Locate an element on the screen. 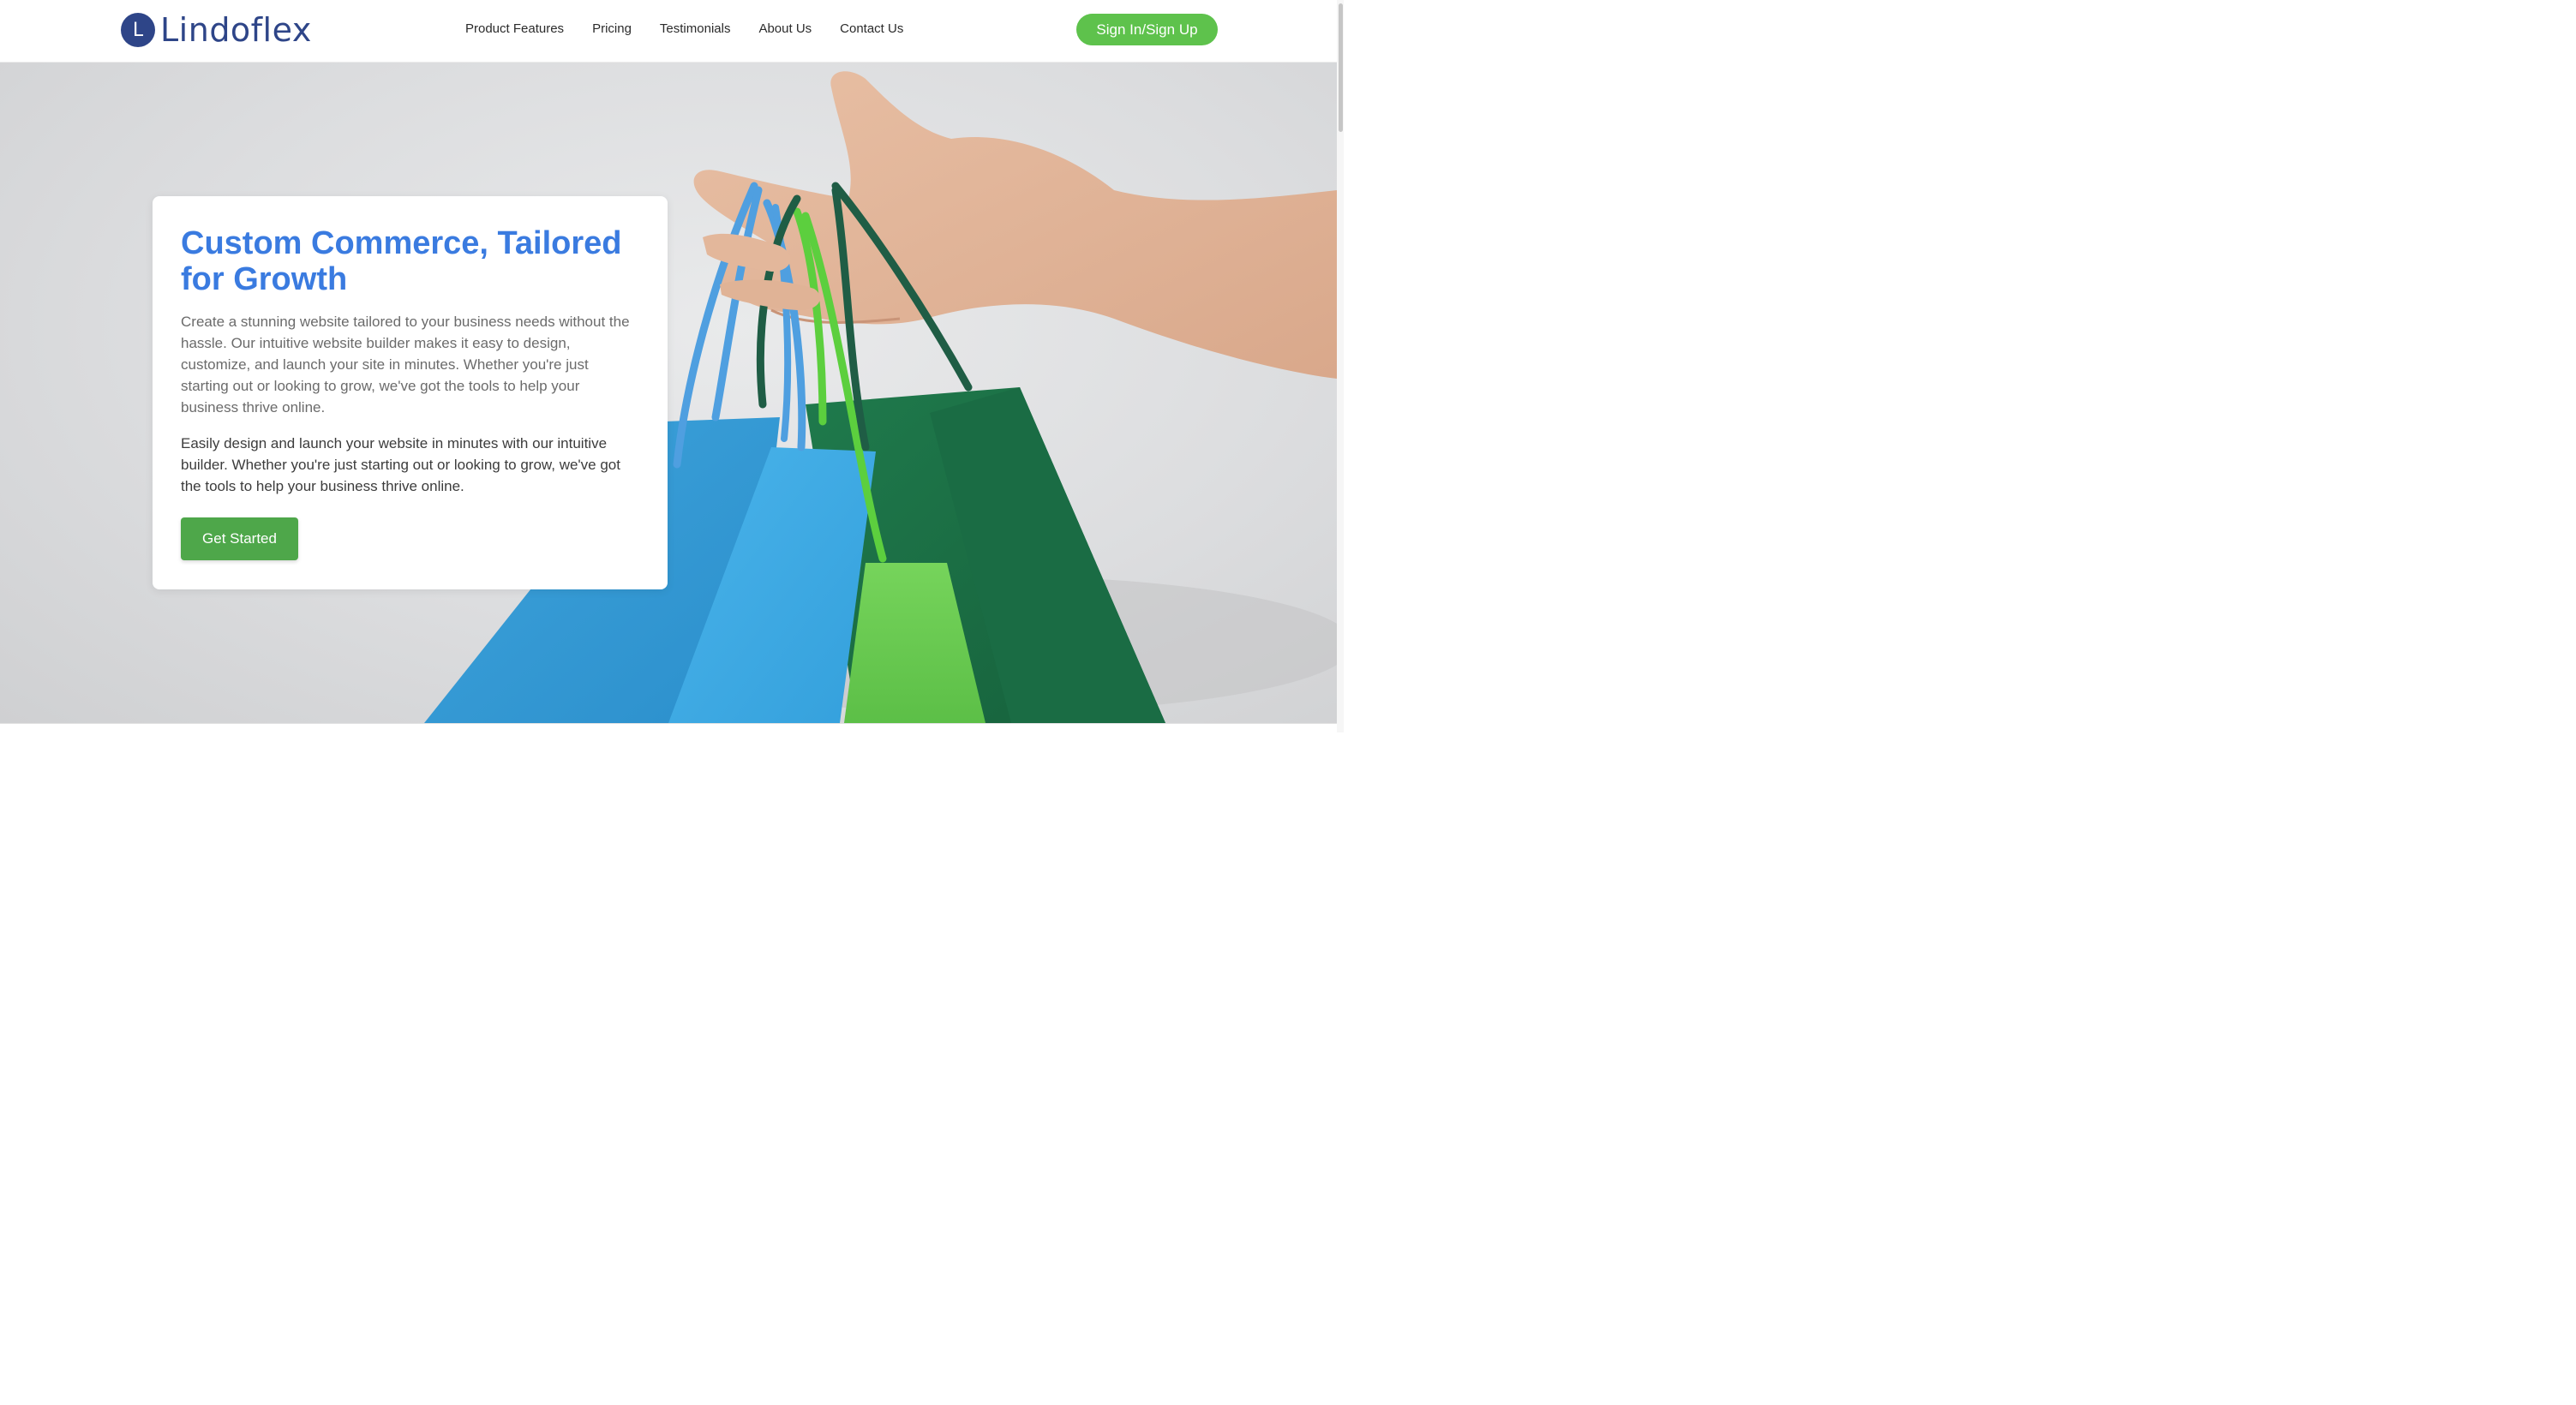 The width and height of the screenshot is (2576, 1405). nav-about-us: About Us is located at coordinates (785, 29).